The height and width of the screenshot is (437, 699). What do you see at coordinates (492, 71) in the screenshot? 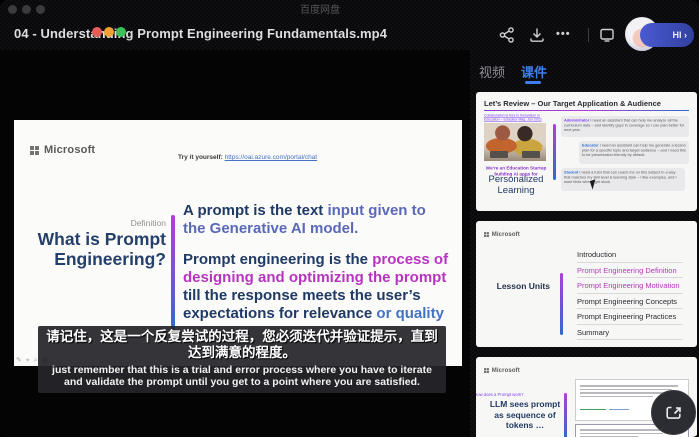
I see `tab-video: 视频` at bounding box center [492, 71].